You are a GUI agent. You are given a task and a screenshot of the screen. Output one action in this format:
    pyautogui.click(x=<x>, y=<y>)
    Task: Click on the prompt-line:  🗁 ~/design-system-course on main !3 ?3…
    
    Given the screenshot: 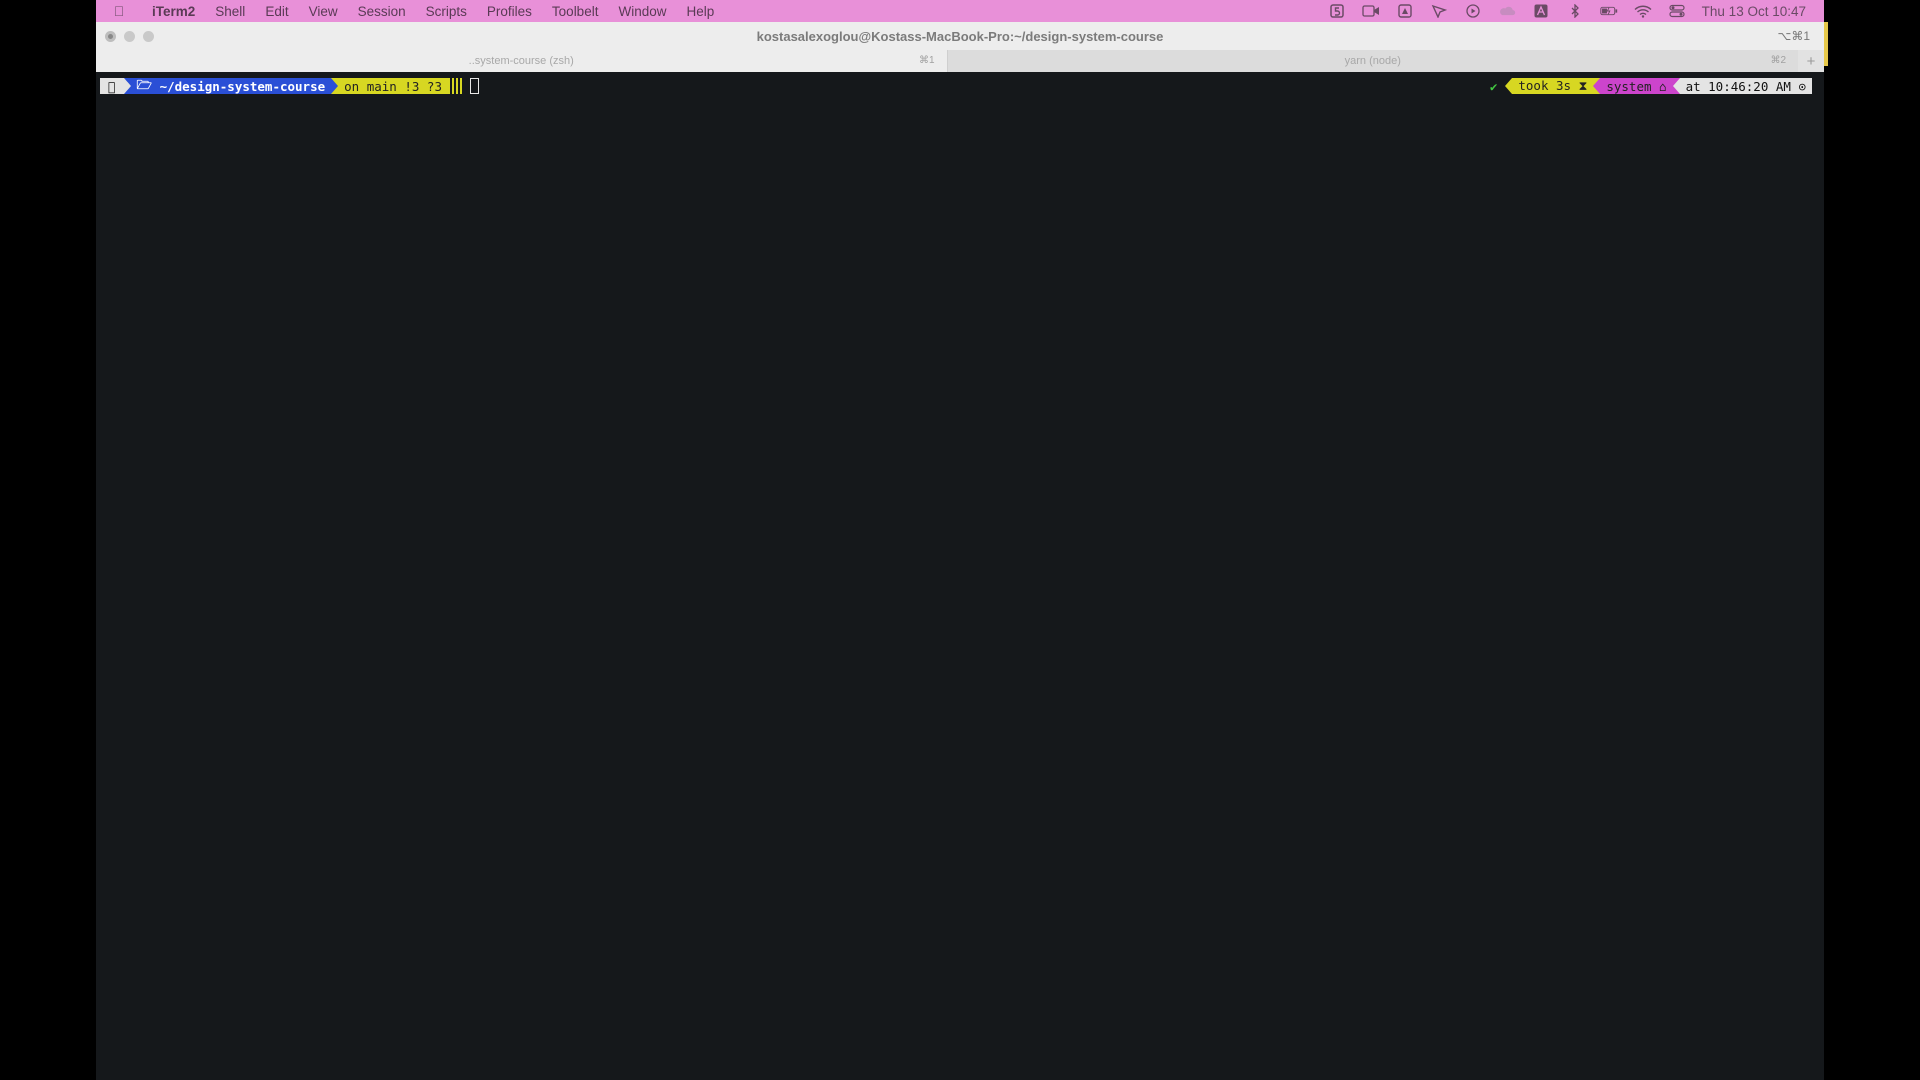 What is the action you would take?
    pyautogui.click(x=956, y=85)
    